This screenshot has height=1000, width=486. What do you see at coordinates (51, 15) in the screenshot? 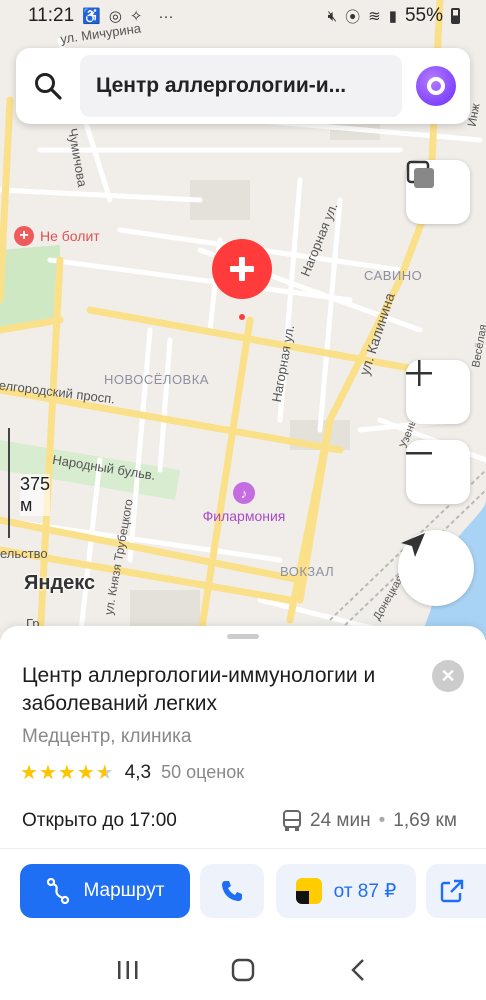
I see `status-time: 11:21` at bounding box center [51, 15].